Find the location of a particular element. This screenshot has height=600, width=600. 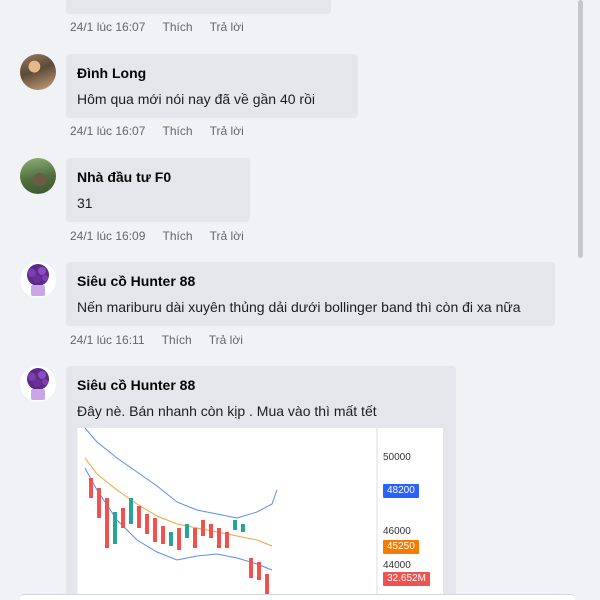

comment-meta: 24/1 lúc 16:09 Thích Trả lời is located at coordinates (164, 236).